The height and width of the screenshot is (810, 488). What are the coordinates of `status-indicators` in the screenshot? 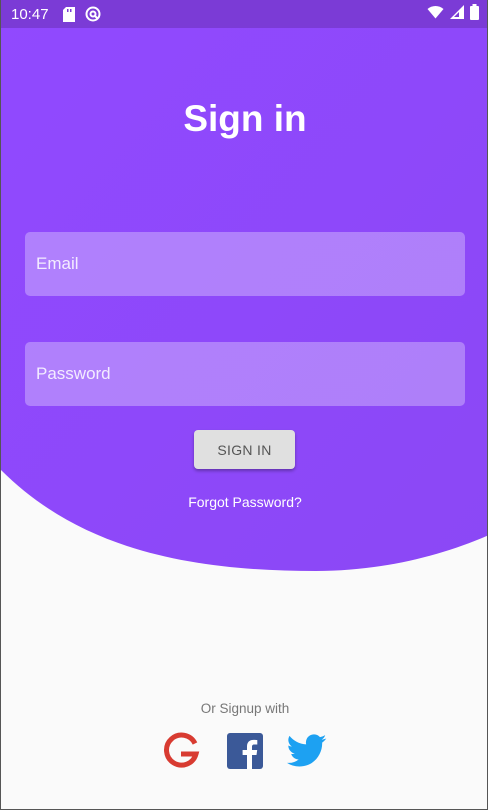 It's located at (453, 14).